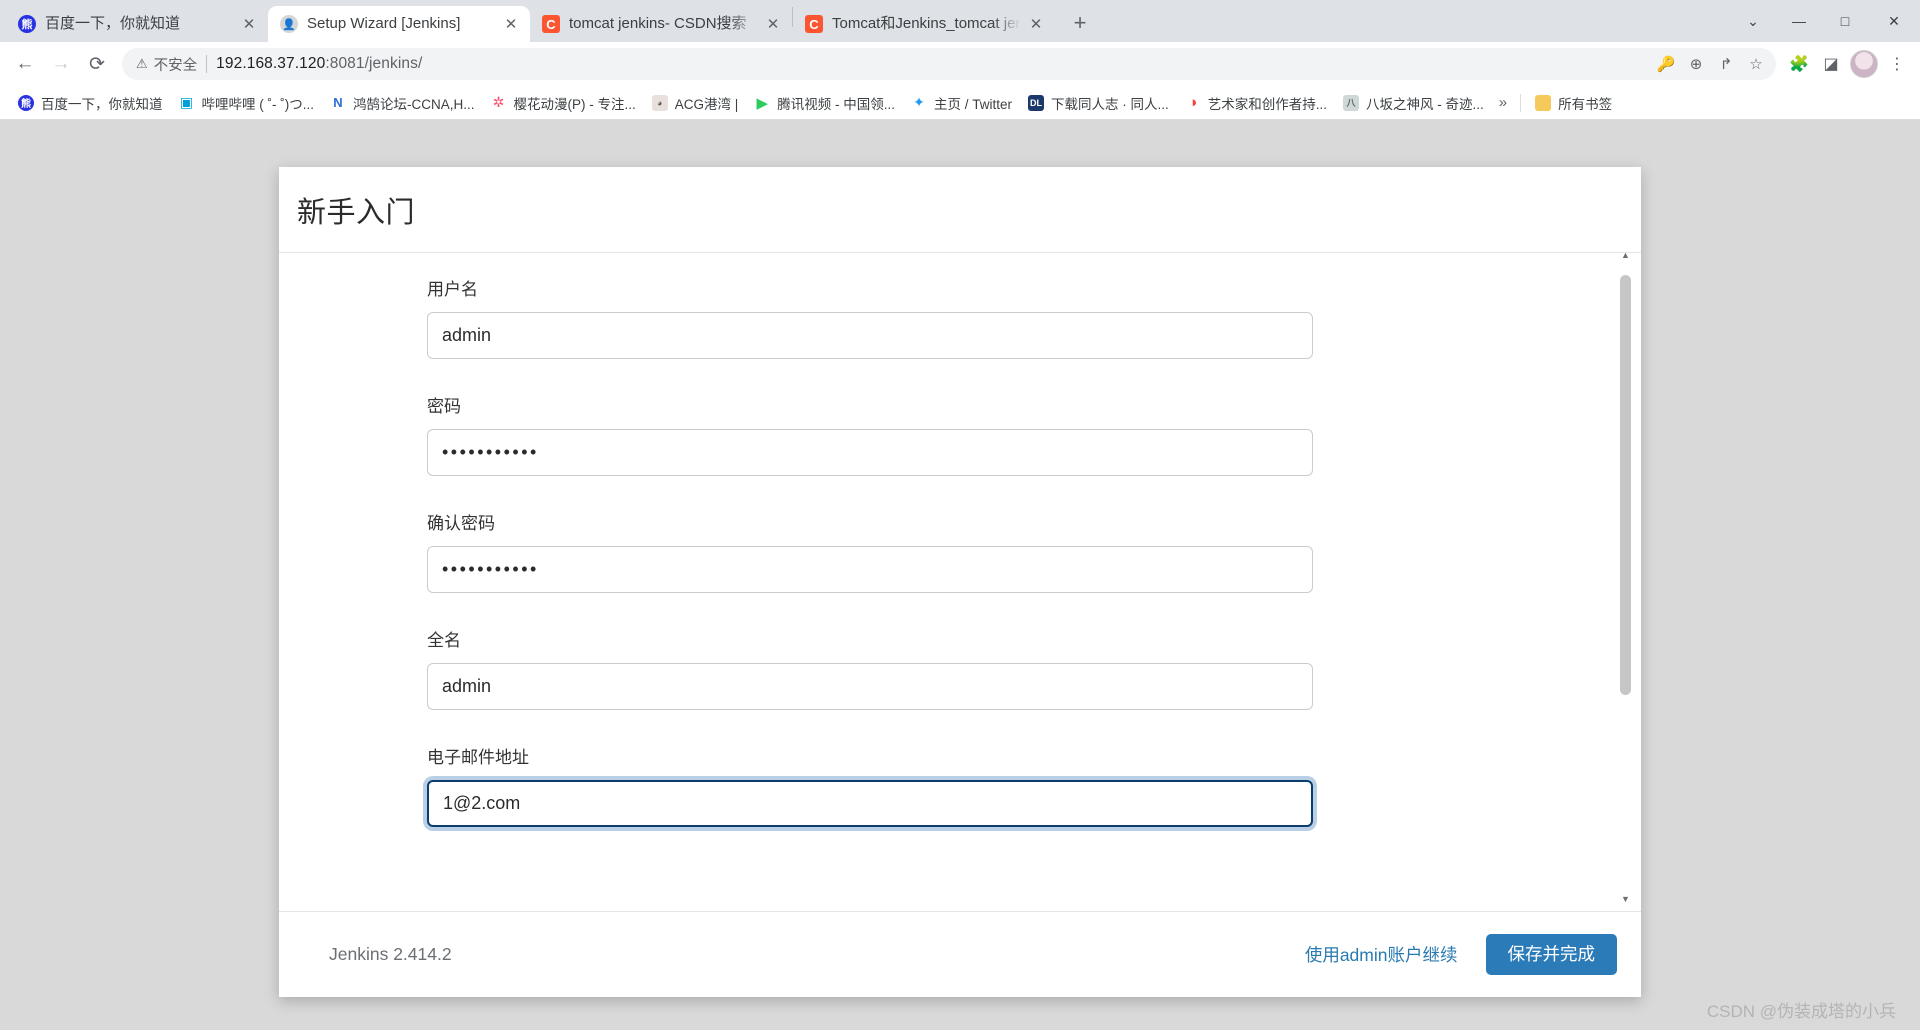  Describe the element at coordinates (61, 64) in the screenshot. I see `forward-icon: →` at that location.